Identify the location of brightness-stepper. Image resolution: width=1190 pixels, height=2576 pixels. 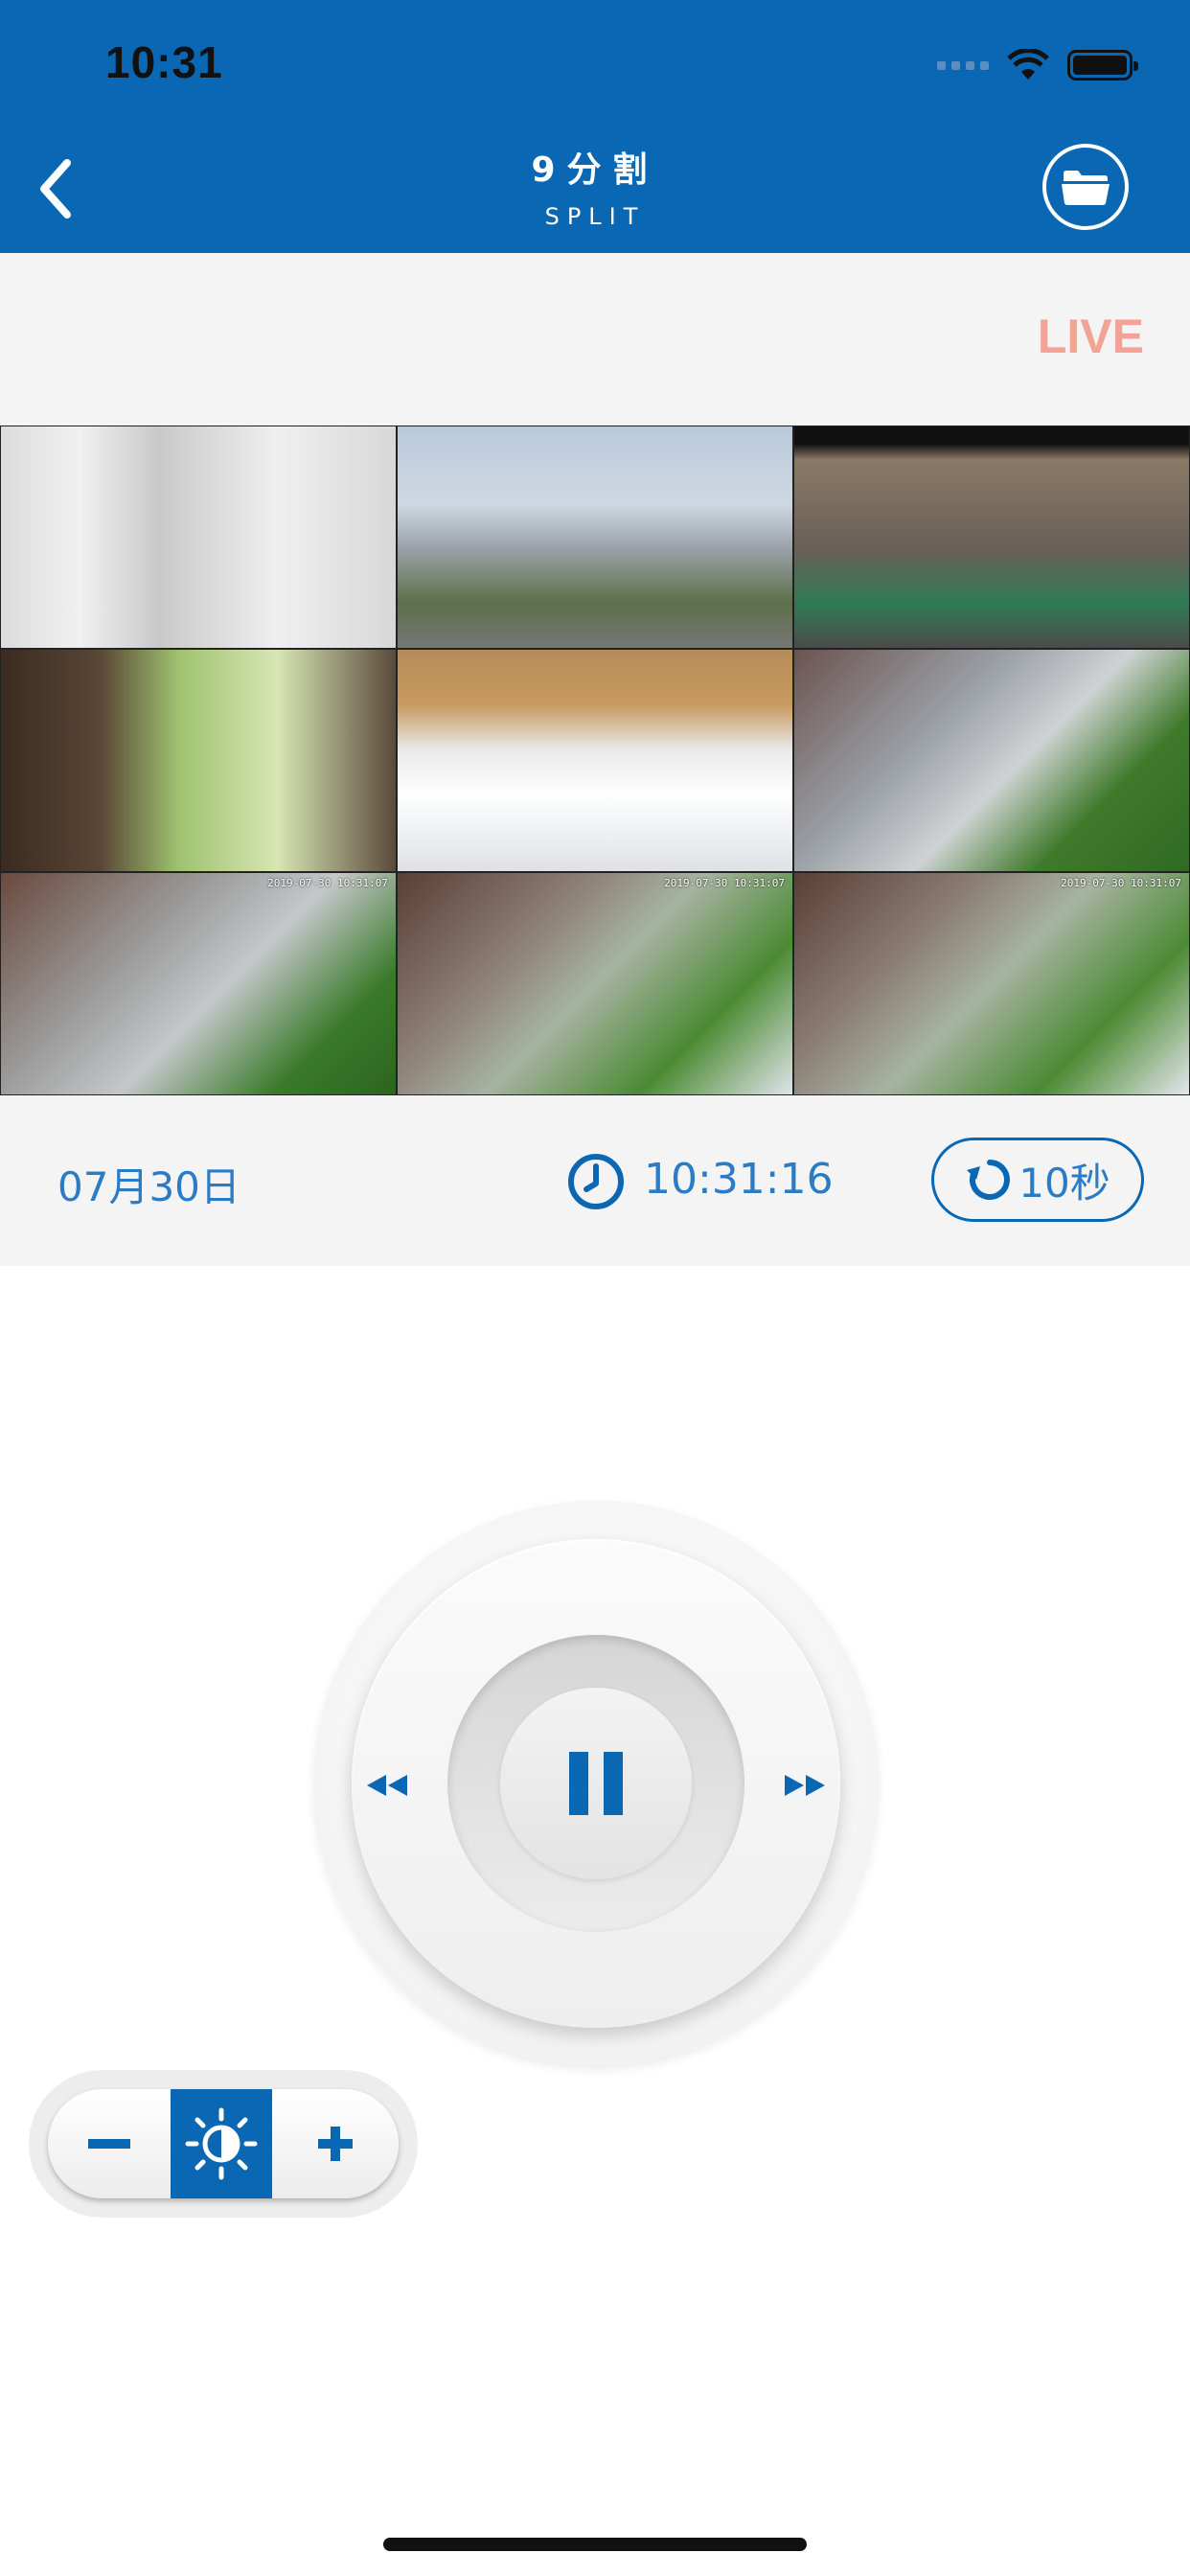
(224, 2143).